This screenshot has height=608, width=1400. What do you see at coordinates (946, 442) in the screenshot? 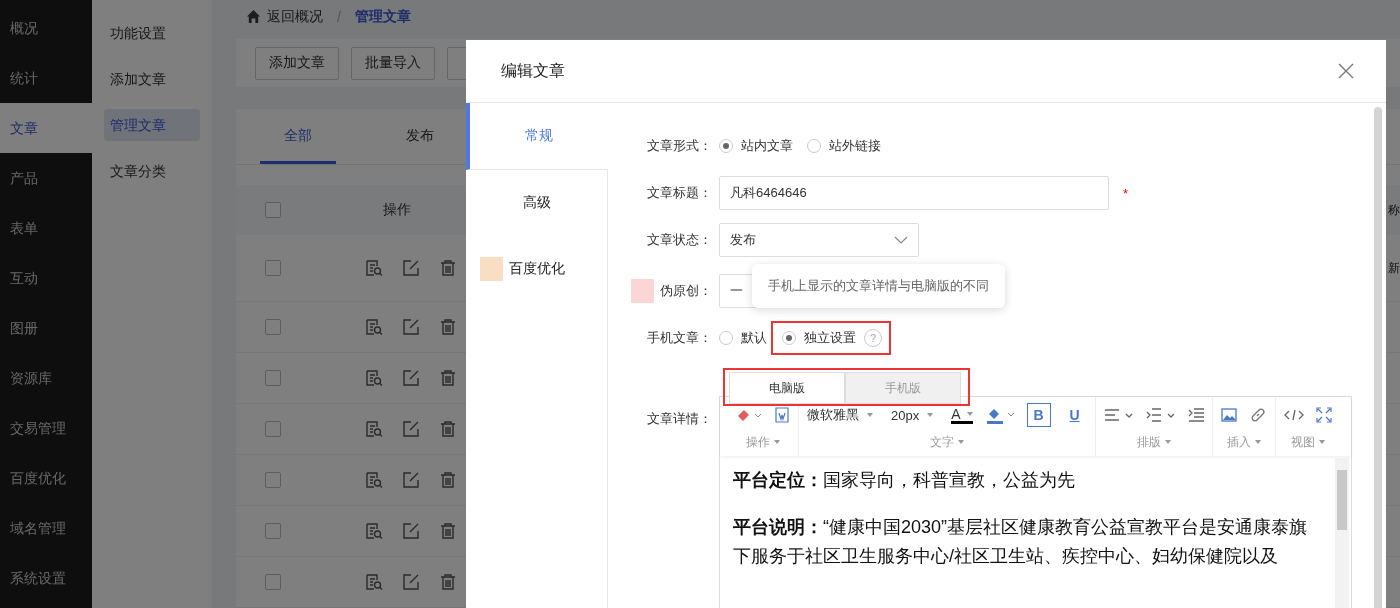
I see `toolbar-group-label: 文字` at bounding box center [946, 442].